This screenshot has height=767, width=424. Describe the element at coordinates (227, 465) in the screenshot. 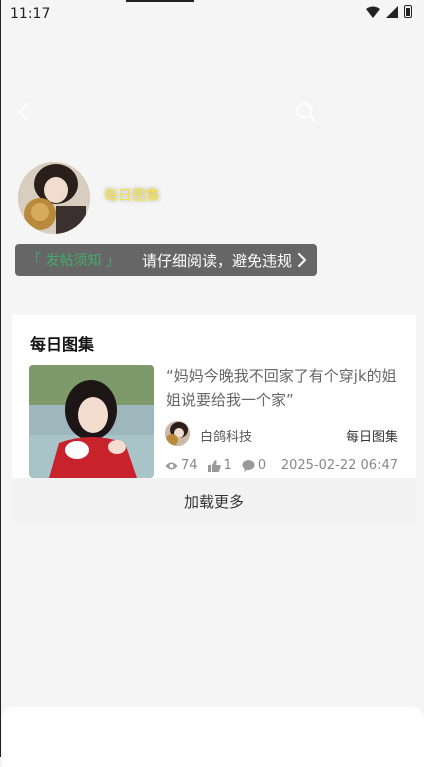

I see `likes-count: 1` at that location.